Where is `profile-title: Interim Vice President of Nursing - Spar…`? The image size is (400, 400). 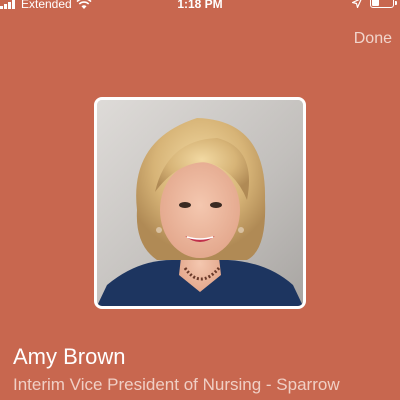 profile-title: Interim Vice President of Nursing - Spar… is located at coordinates (176, 384).